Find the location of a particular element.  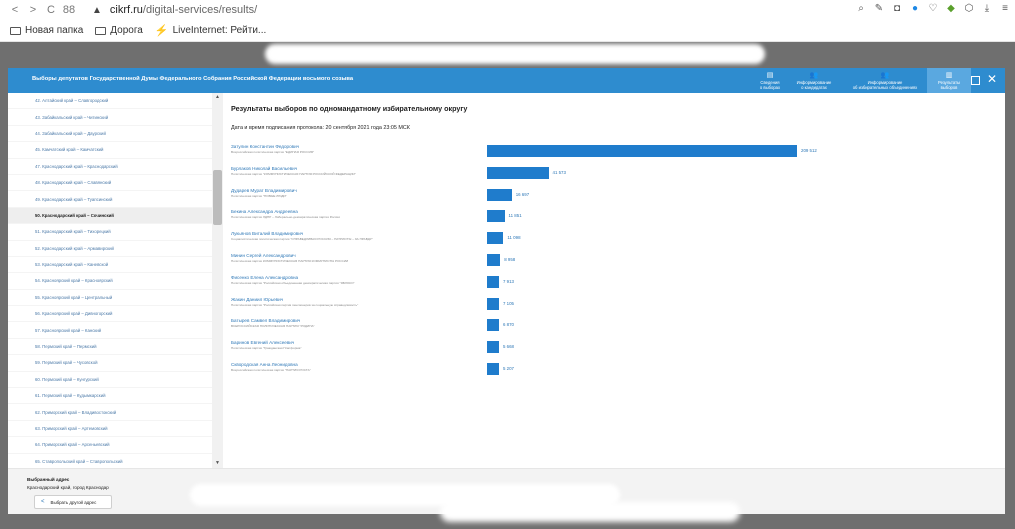

region-item: 63. Приморский край – Артемовский is located at coordinates (114, 429).